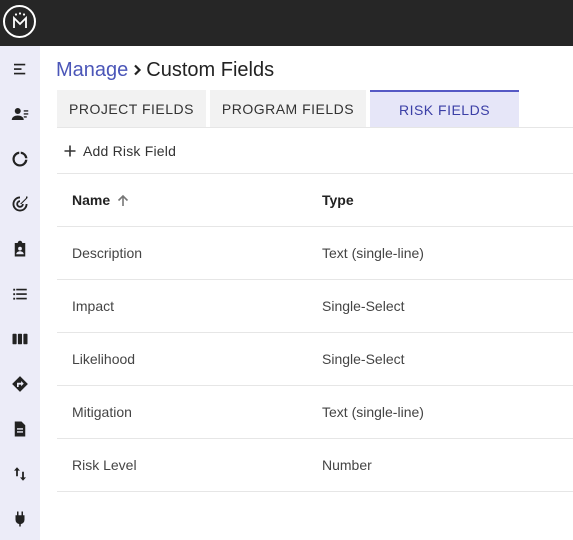 The image size is (573, 540). What do you see at coordinates (315, 253) in the screenshot?
I see `table-row: Description Text (single-line)` at bounding box center [315, 253].